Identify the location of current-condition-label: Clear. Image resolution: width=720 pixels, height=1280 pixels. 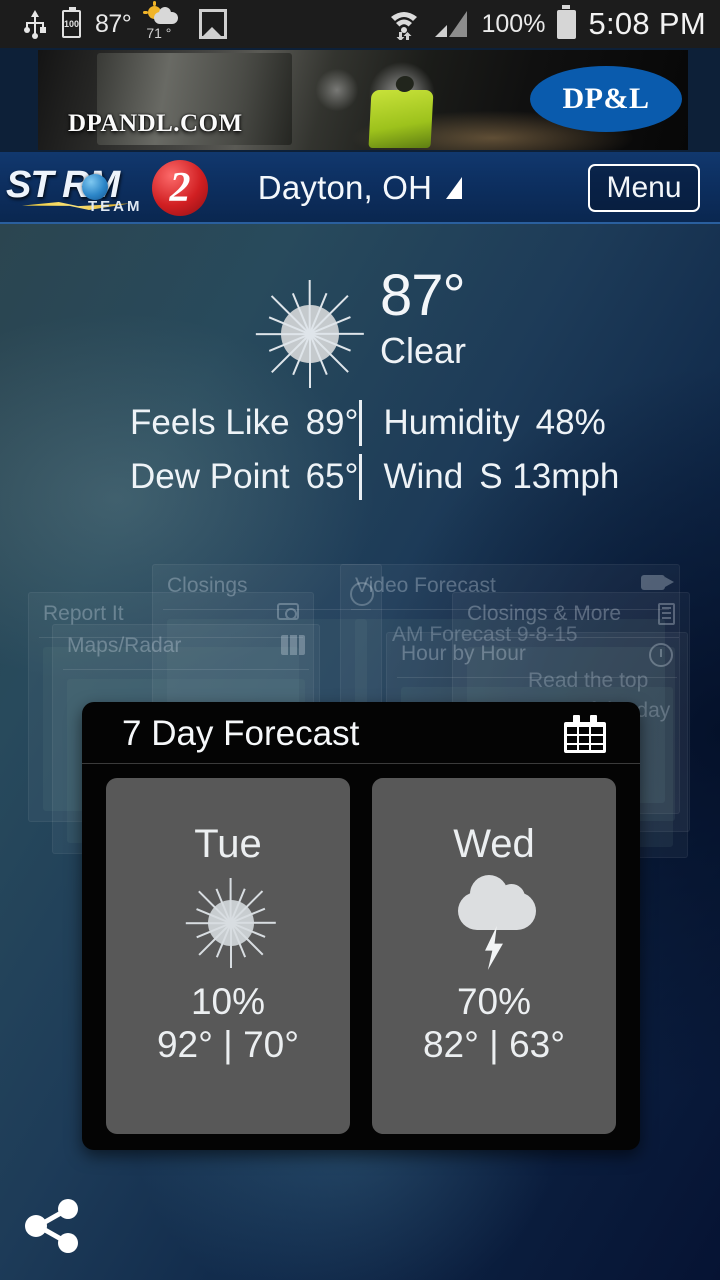
(423, 350).